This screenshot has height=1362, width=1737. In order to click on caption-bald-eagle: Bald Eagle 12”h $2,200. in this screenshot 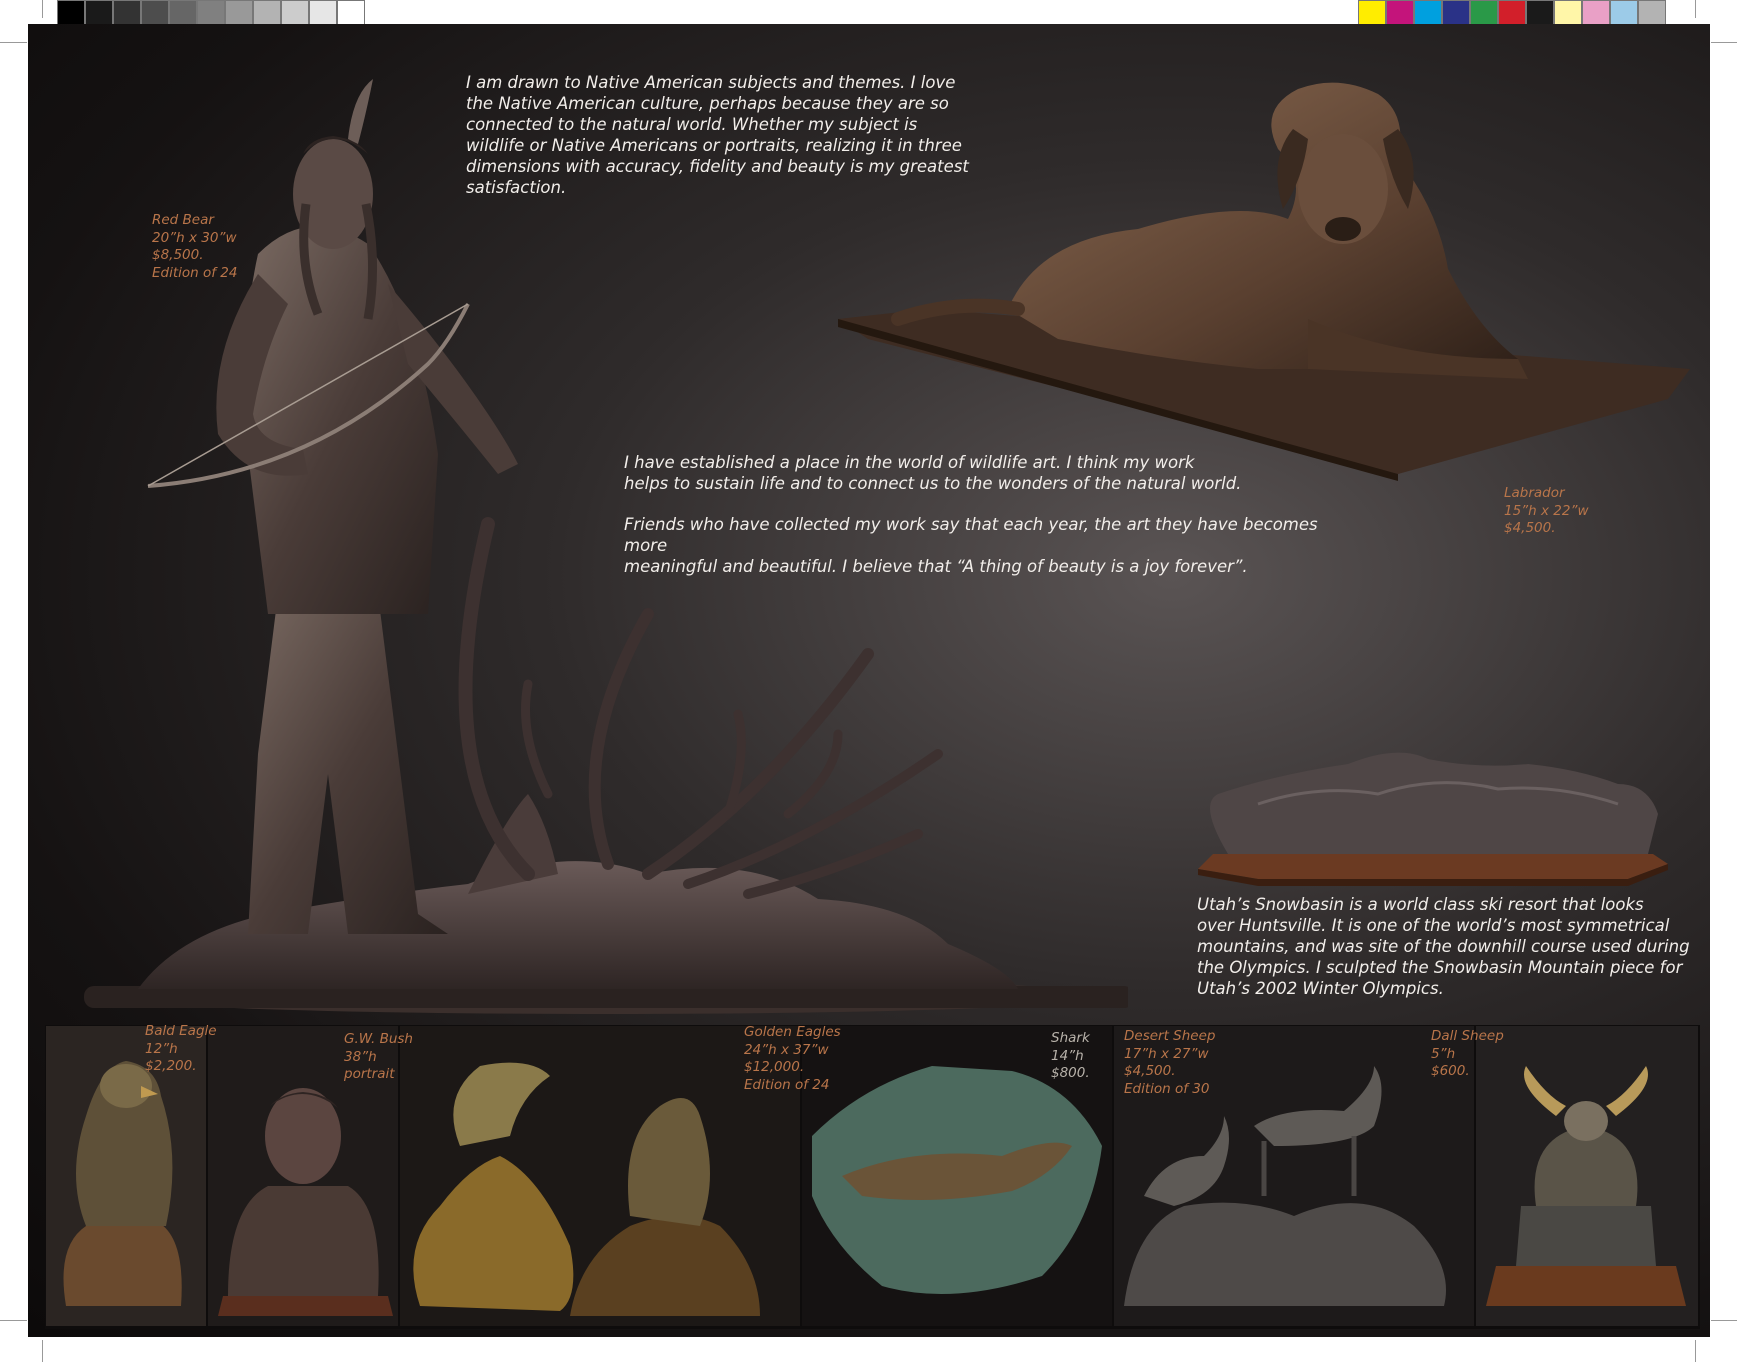, I will do `click(181, 1048)`.